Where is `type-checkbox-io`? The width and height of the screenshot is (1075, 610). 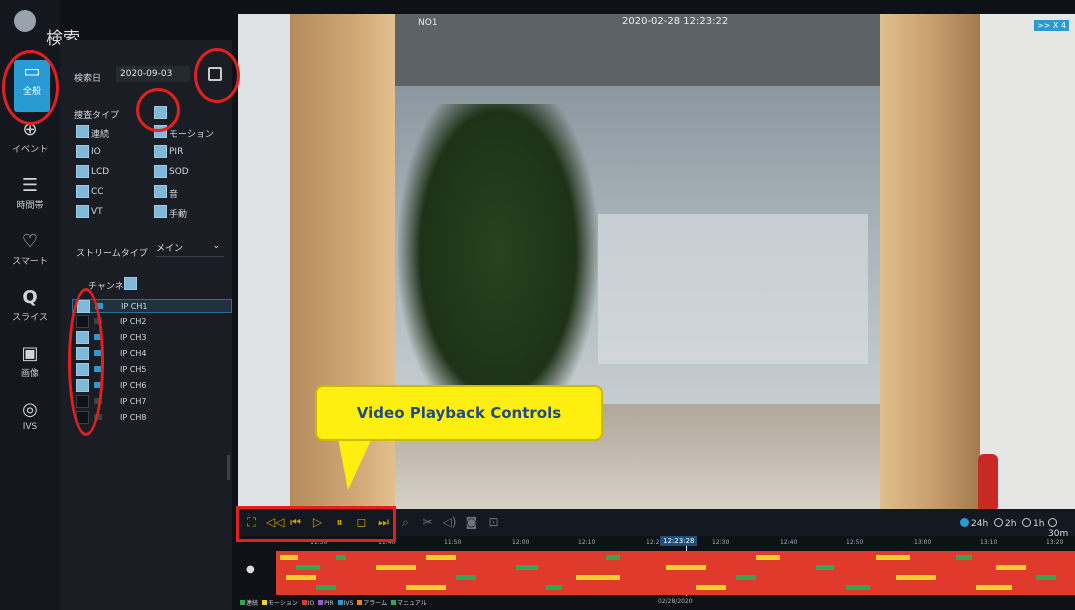
type-checkbox-io is located at coordinates (82, 151).